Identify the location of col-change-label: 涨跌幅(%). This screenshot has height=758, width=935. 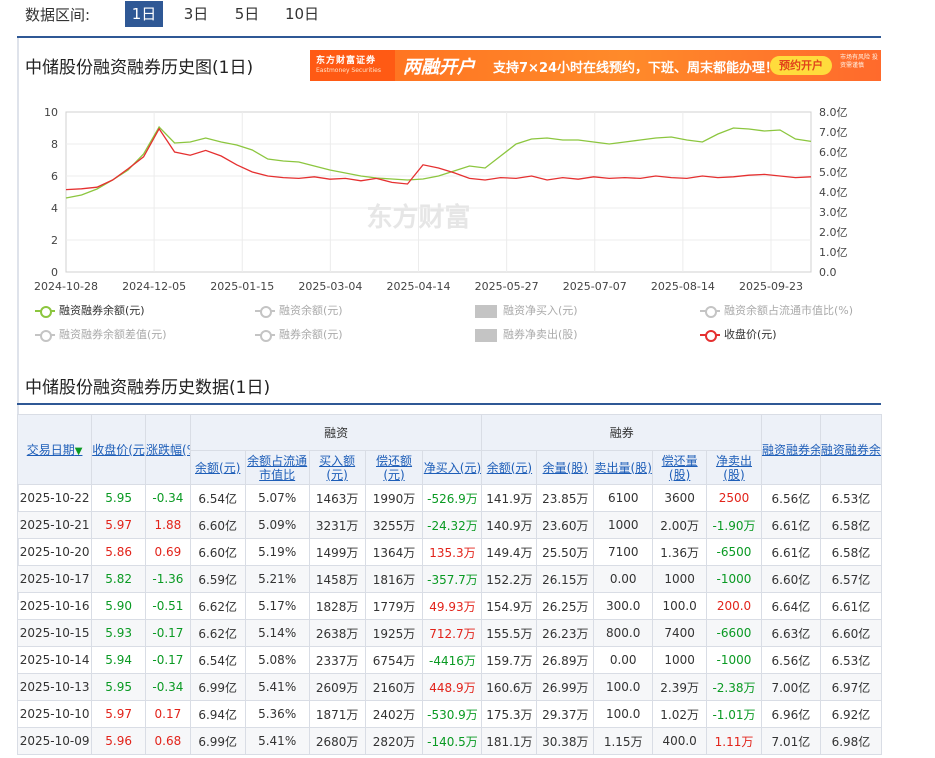
(168, 450).